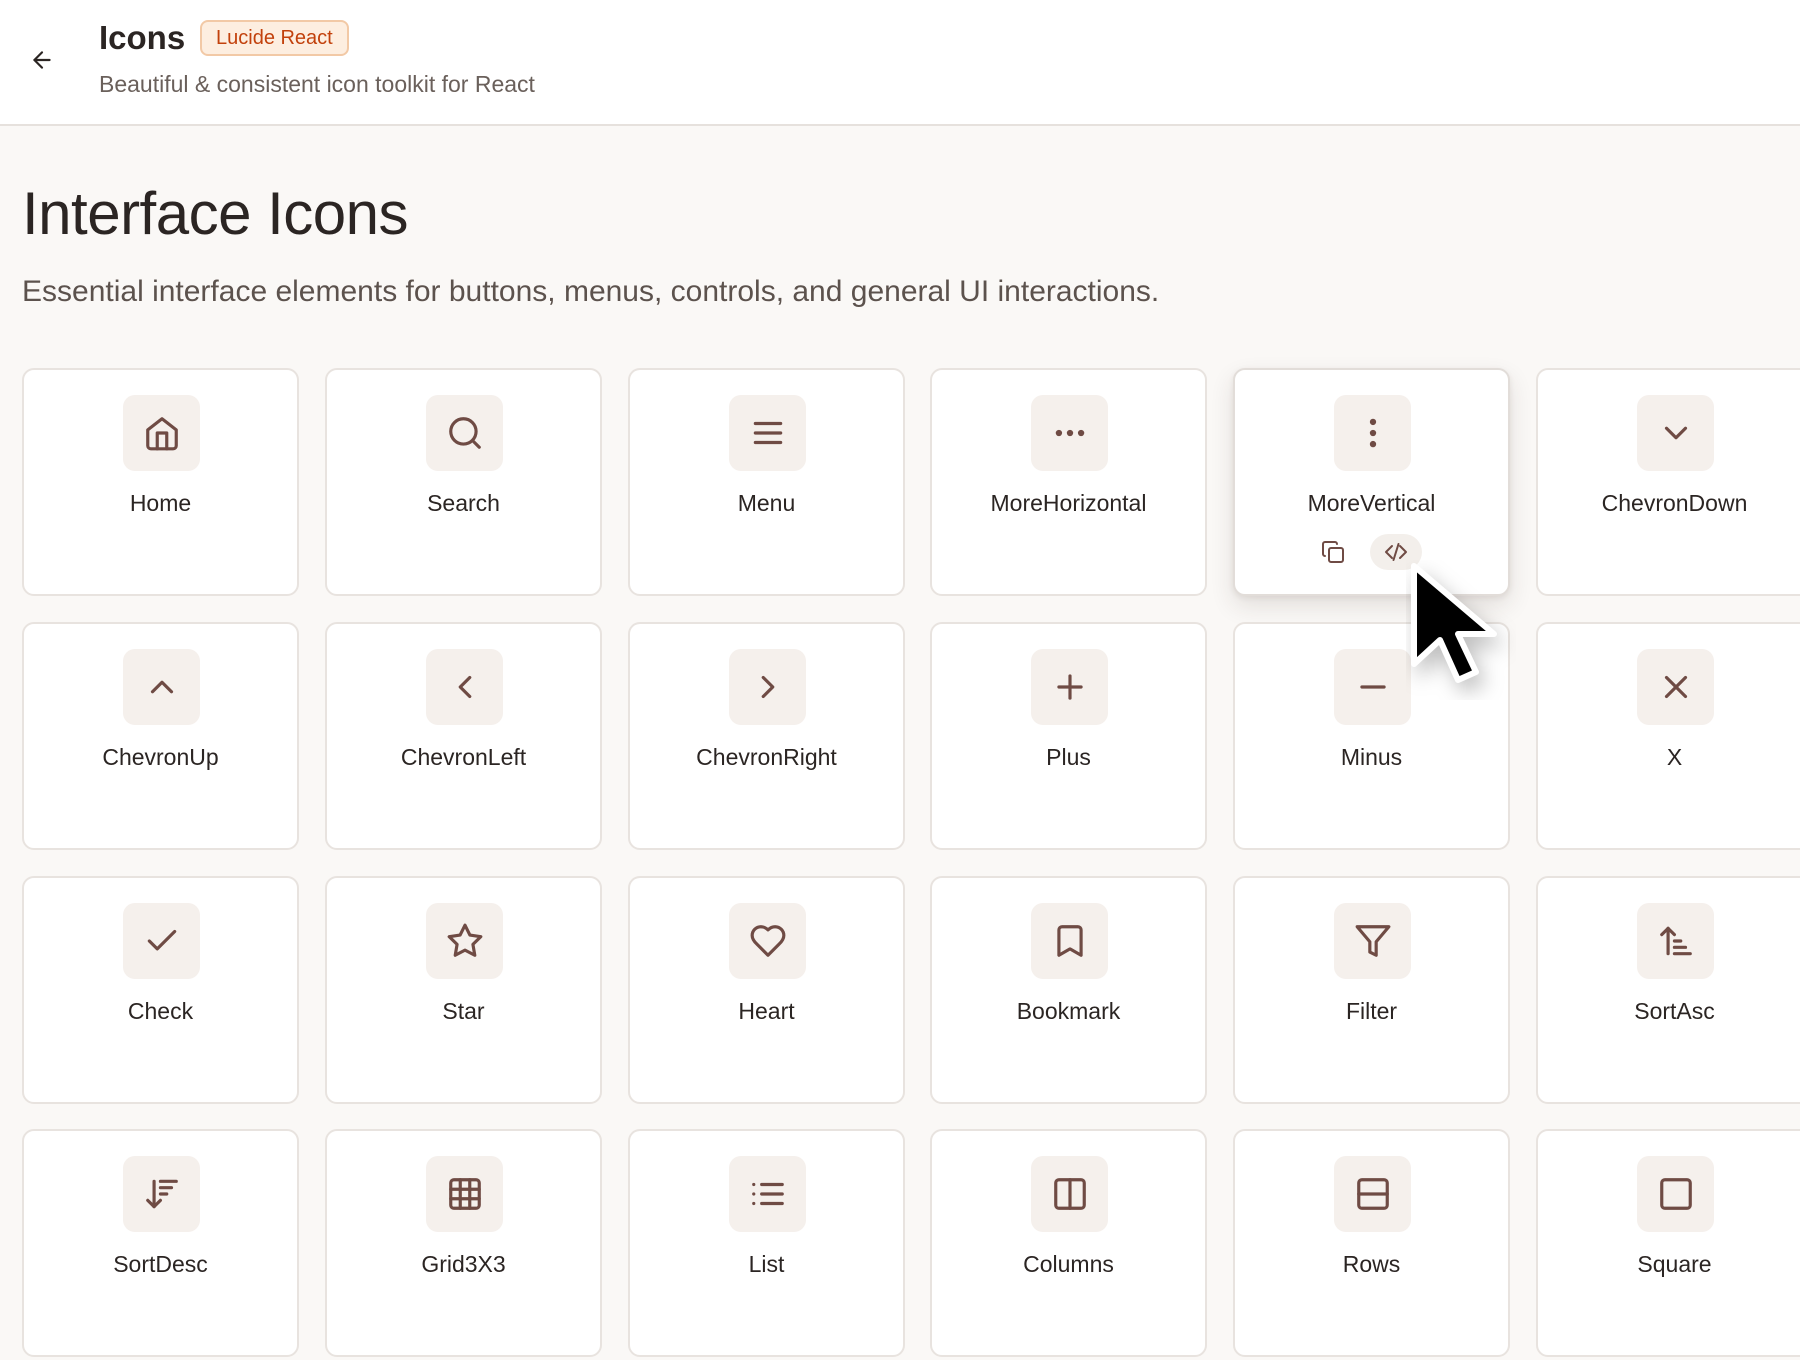  What do you see at coordinates (1371, 757) in the screenshot?
I see `icon-card-label: Minus` at bounding box center [1371, 757].